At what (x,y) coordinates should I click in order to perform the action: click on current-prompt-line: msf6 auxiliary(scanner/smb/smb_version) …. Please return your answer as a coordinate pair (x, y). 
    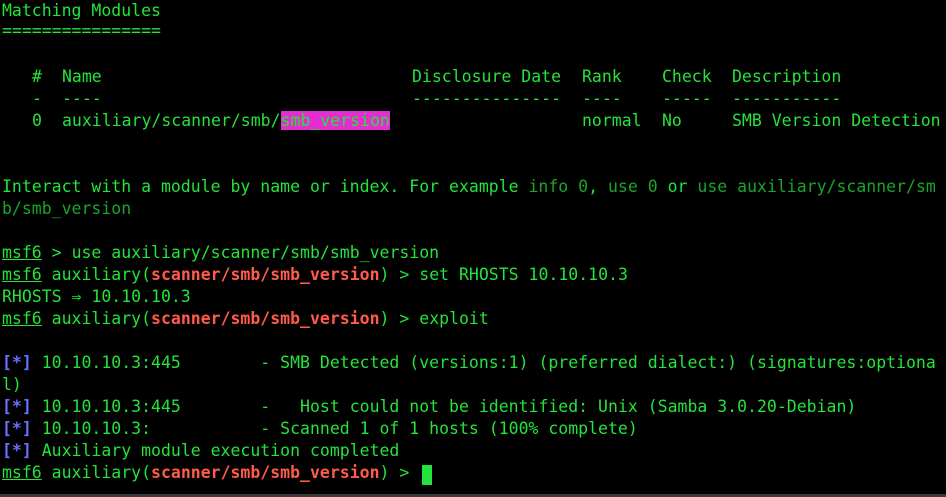
    Looking at the image, I should click on (474, 473).